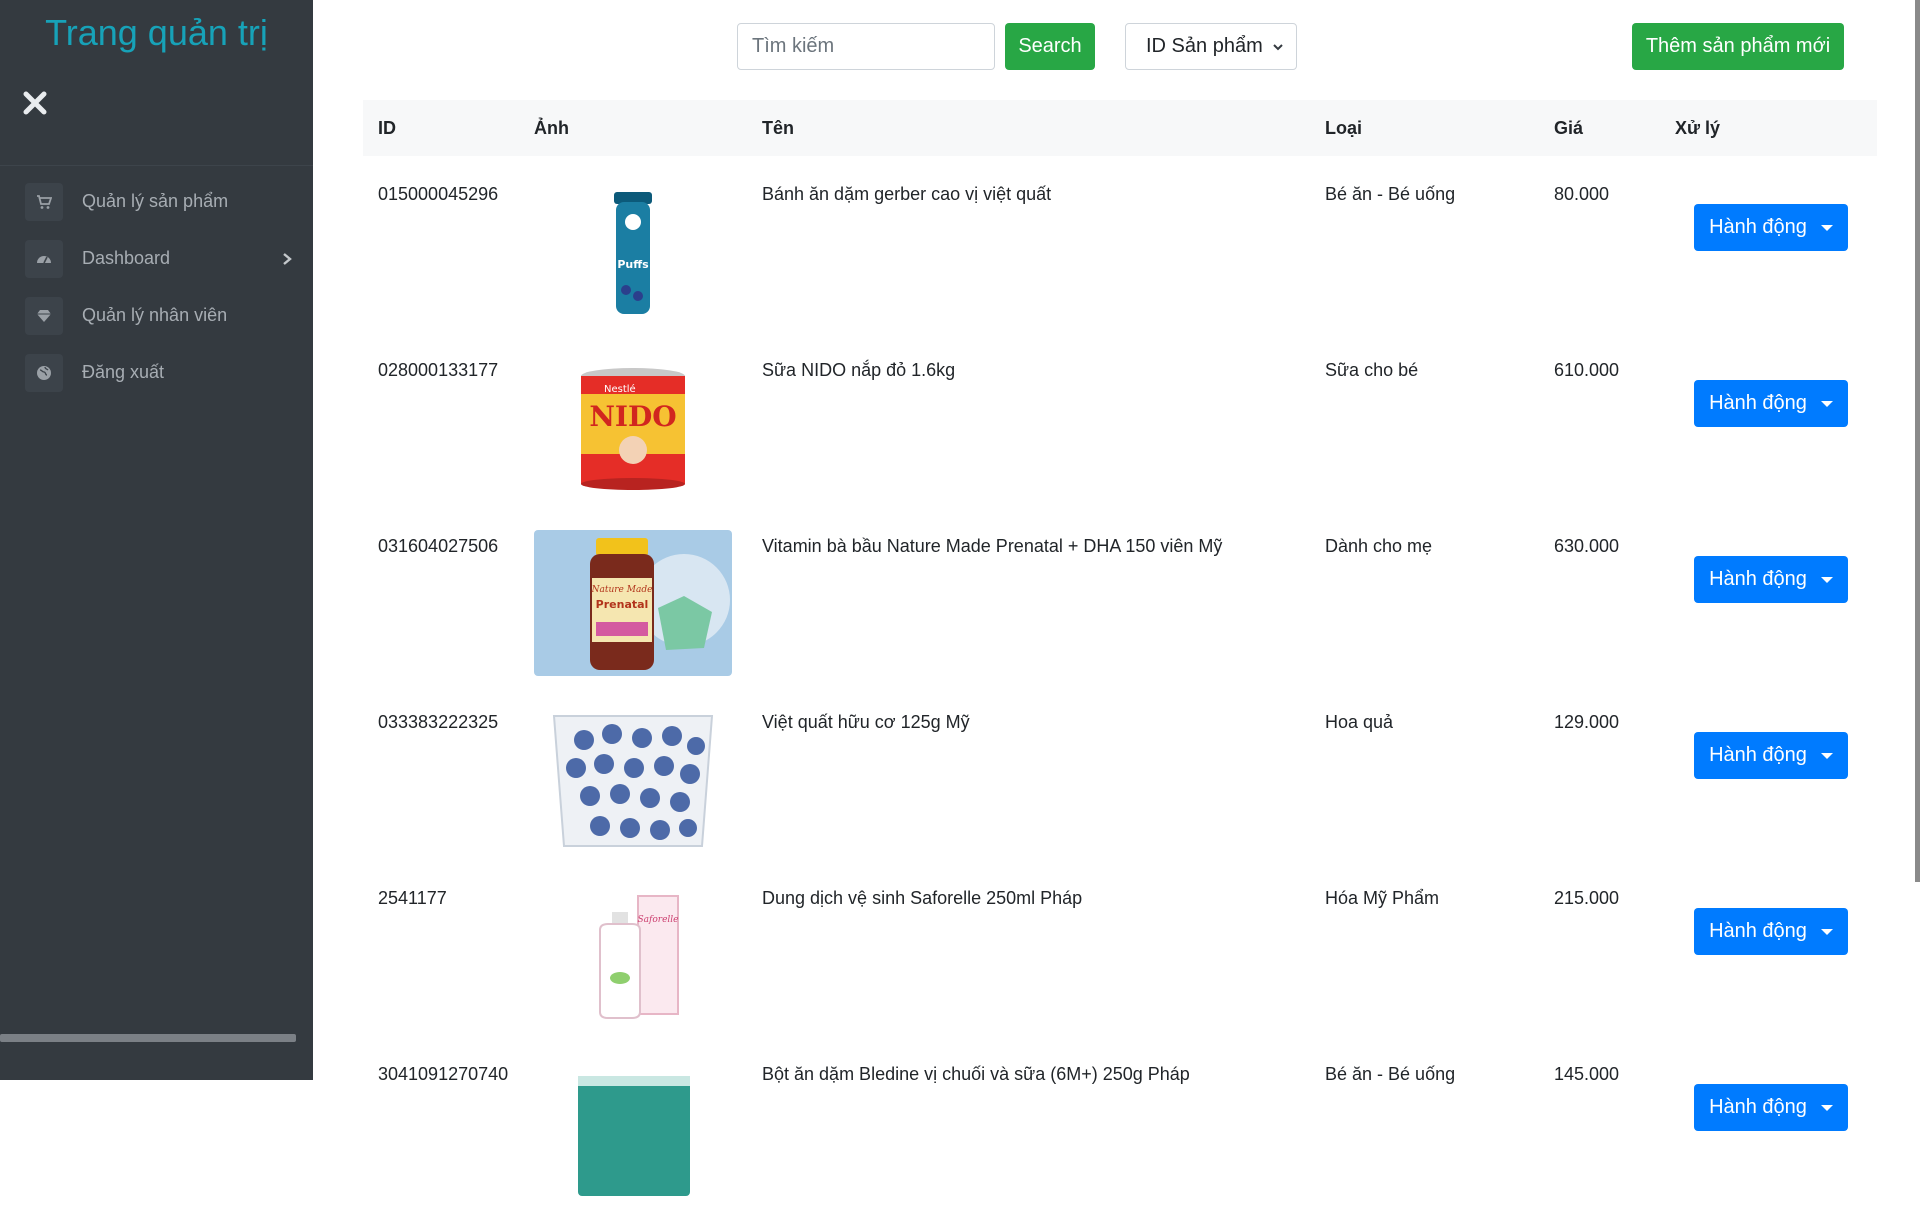 Image resolution: width=1920 pixels, height=1224 pixels. Describe the element at coordinates (156, 165) in the screenshot. I see `sidebar-divider` at that location.